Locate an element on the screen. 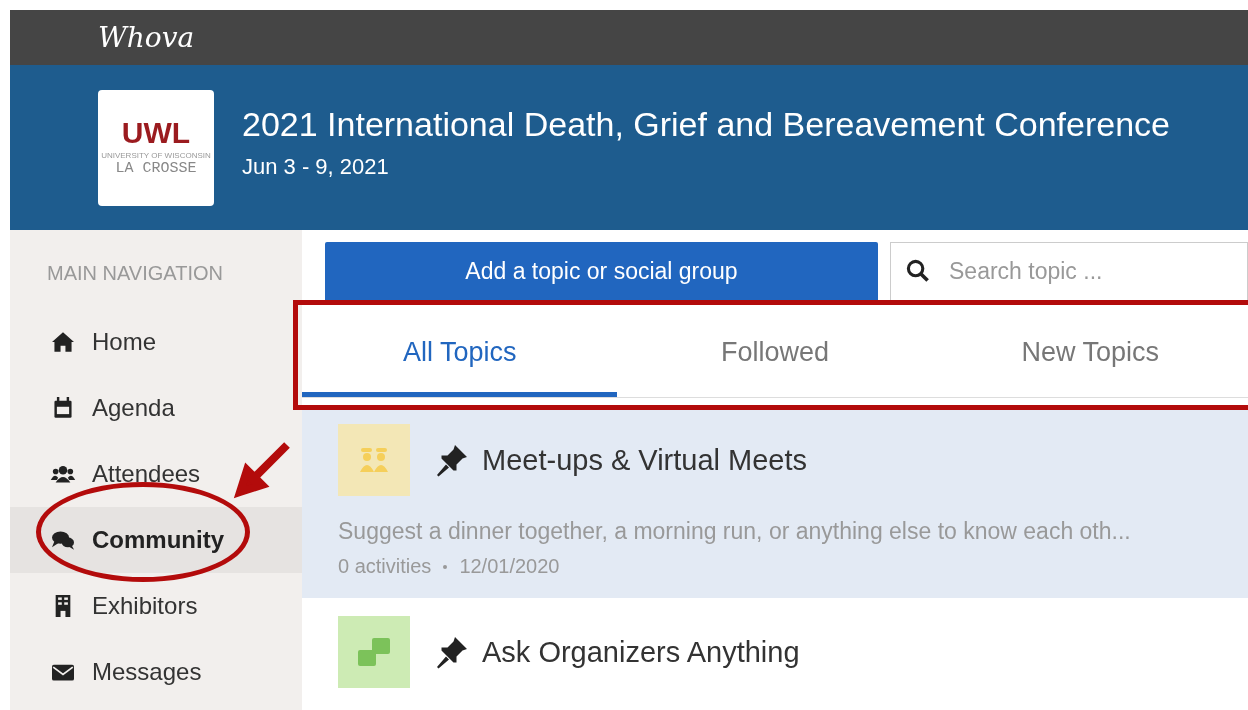 The height and width of the screenshot is (710, 1248). event-title: 2021 International Death, Grief and Bereavement Conference is located at coordinates (706, 124).